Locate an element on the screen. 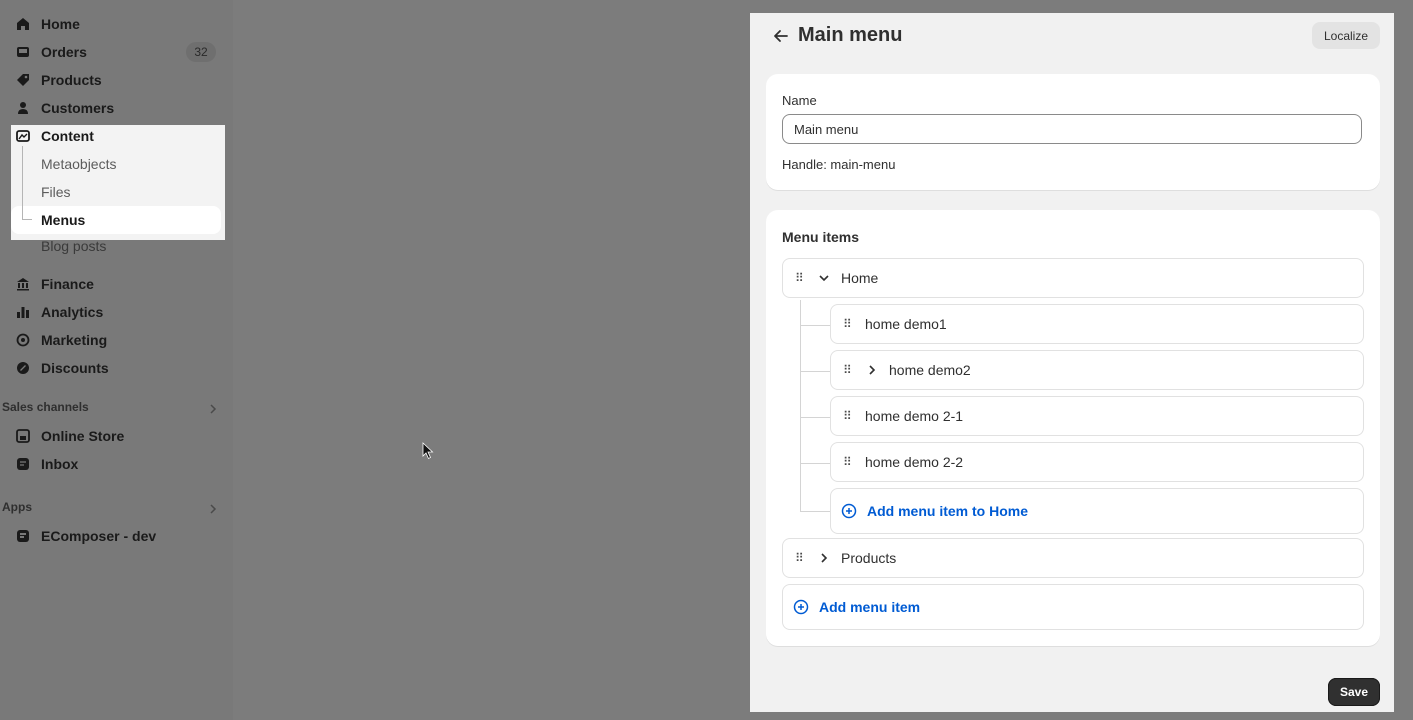  sidebar-subitem-menus: Menus is located at coordinates (63, 220).